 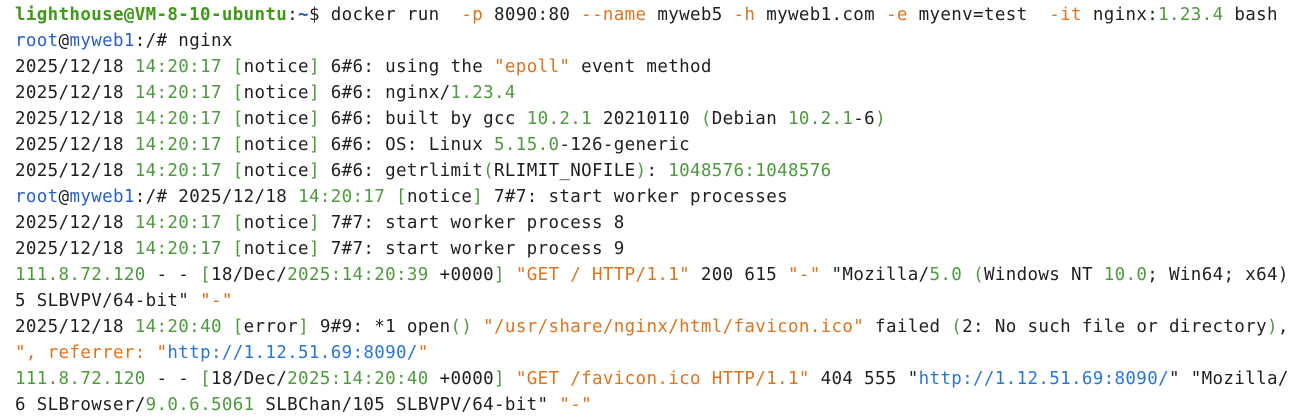 I want to click on terminal-text-segment: ", referrer: ", so click(x=91, y=353).